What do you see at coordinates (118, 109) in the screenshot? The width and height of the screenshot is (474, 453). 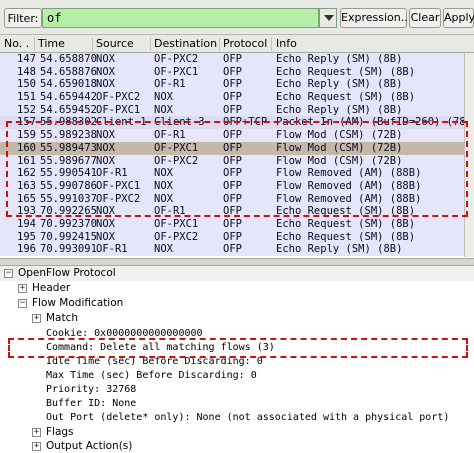 I see `packet-source: OF-PXC1` at bounding box center [118, 109].